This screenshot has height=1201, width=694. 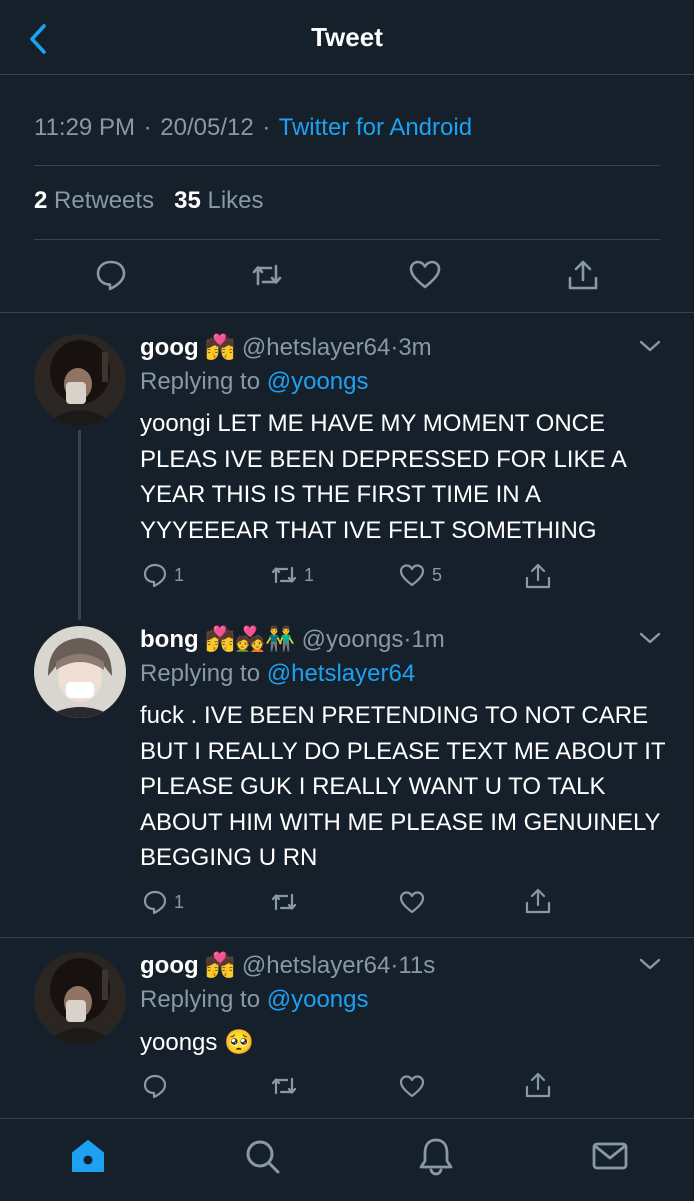 I want to click on retweet-count: 1, so click(x=309, y=574).